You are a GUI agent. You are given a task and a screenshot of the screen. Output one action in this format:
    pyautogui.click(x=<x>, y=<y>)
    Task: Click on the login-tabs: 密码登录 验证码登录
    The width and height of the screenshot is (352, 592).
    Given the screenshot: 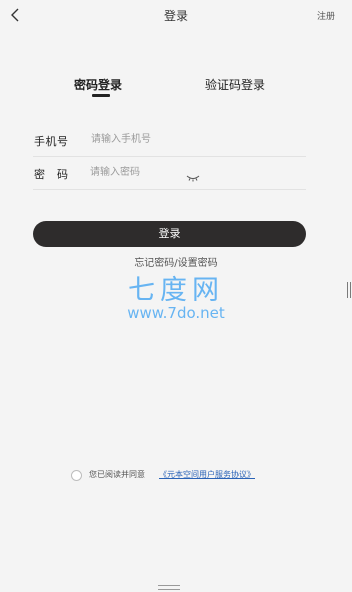 What is the action you would take?
    pyautogui.click(x=176, y=87)
    